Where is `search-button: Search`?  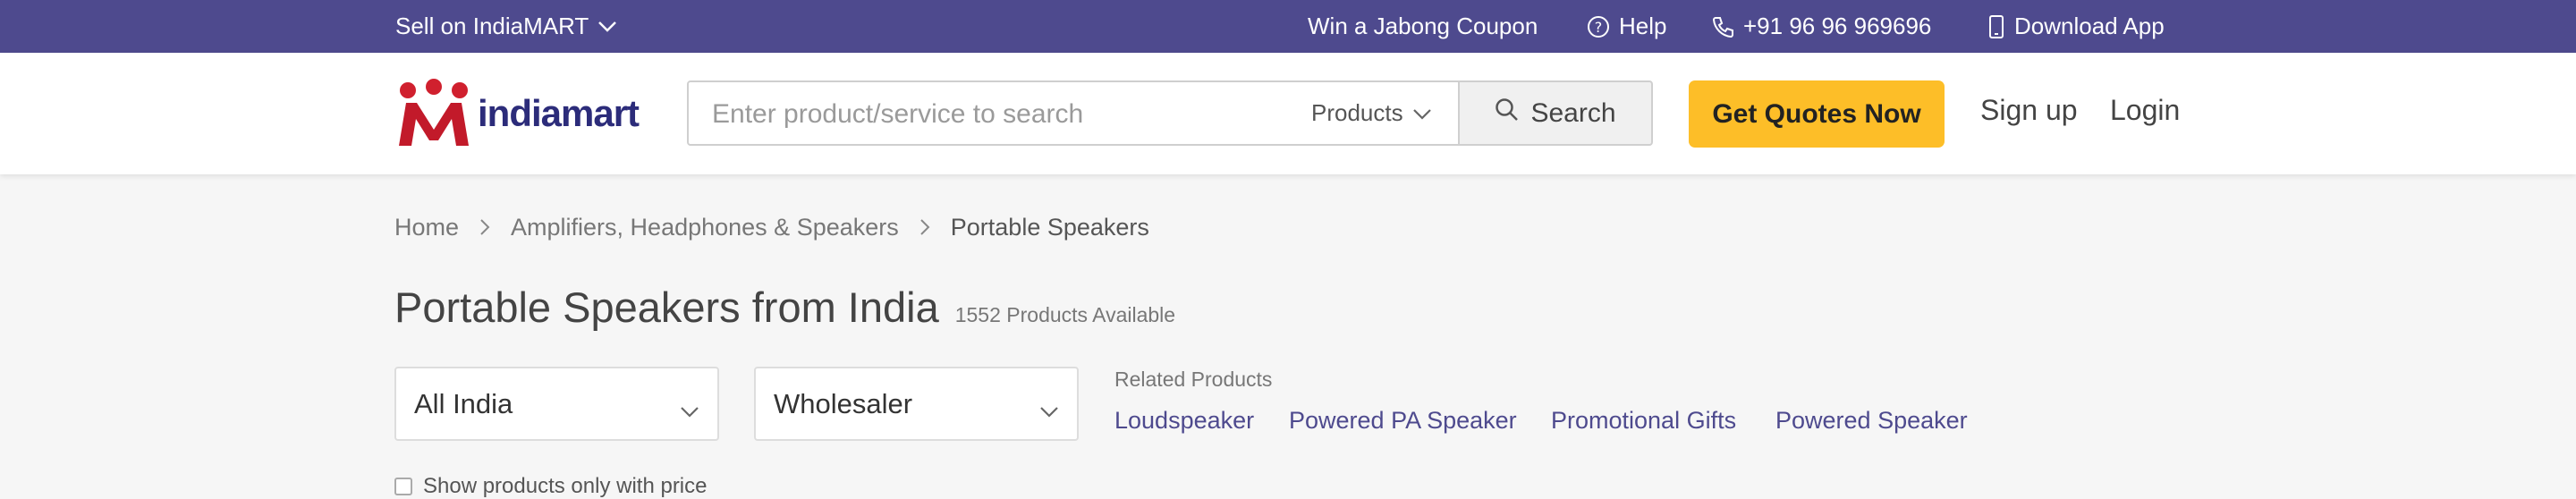
search-button: Search is located at coordinates (1555, 113).